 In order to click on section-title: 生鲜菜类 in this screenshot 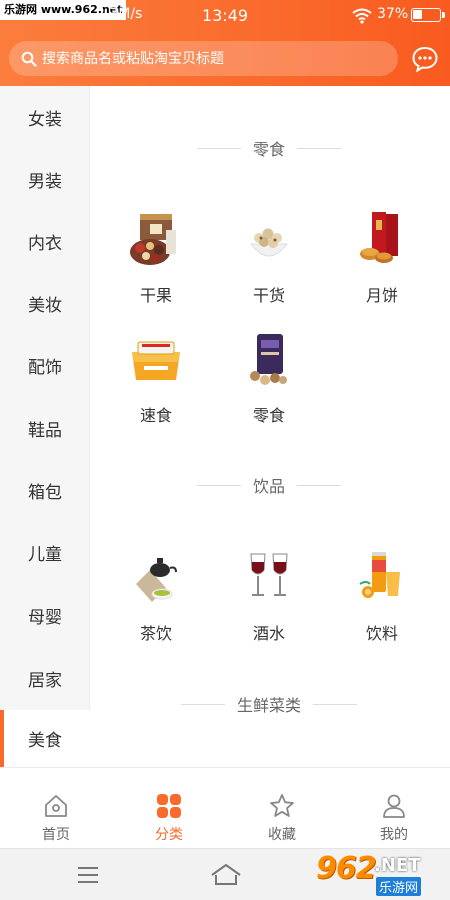, I will do `click(268, 705)`.